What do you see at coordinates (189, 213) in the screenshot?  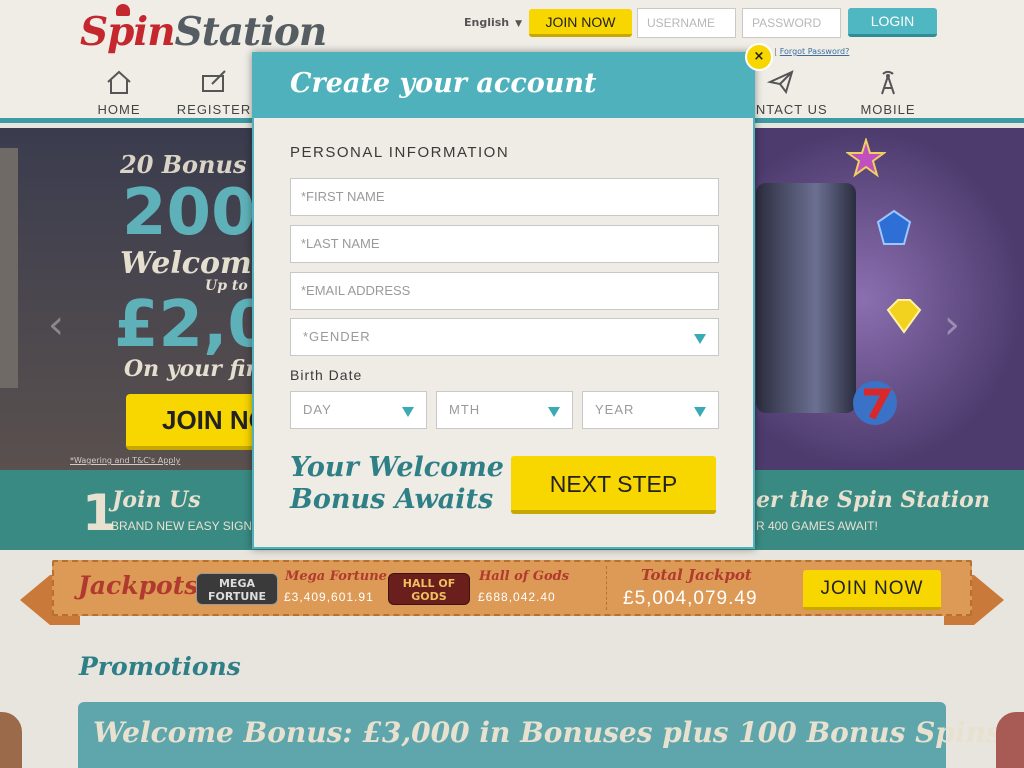 I see `hero-big-number: 200` at bounding box center [189, 213].